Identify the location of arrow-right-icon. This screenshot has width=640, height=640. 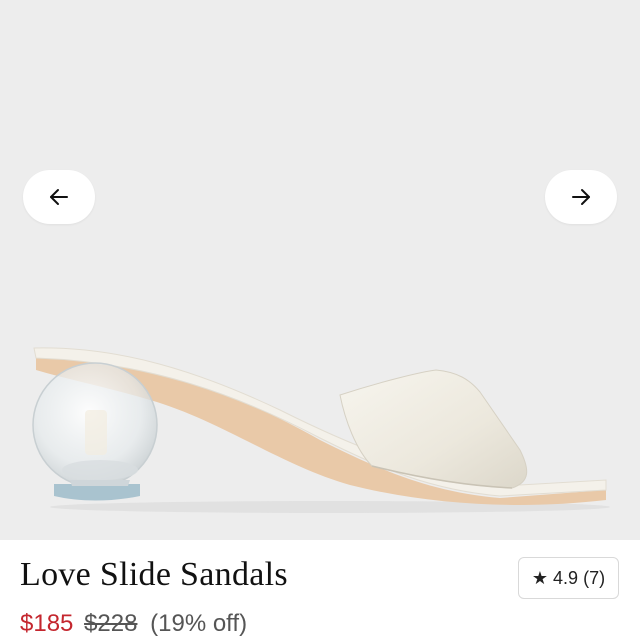
(581, 197).